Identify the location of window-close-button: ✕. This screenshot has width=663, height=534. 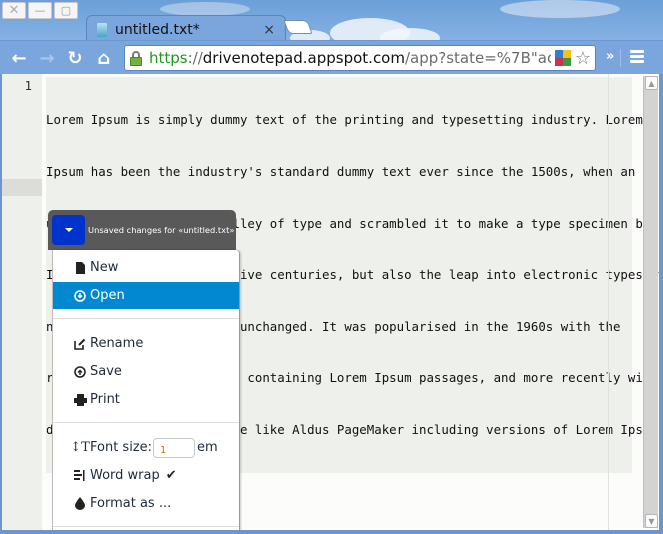
(14, 10).